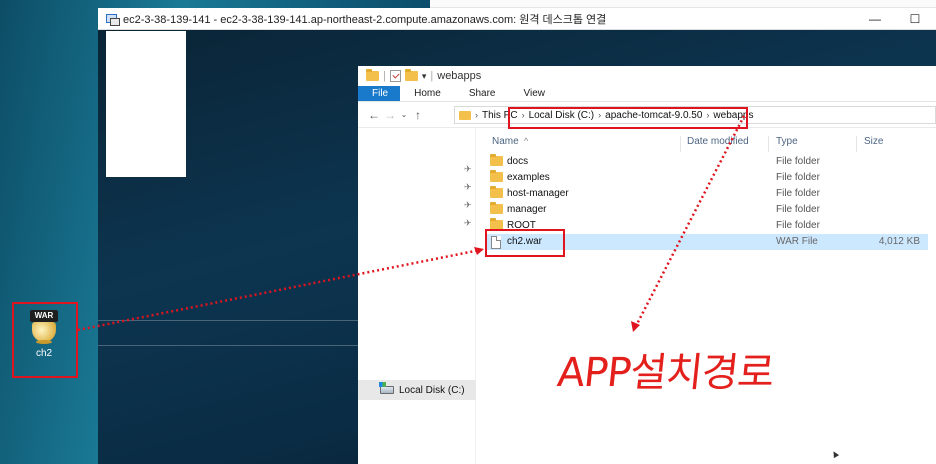 This screenshot has height=464, width=936. Describe the element at coordinates (476, 115) in the screenshot. I see `chevron-right-icon: ›` at that location.